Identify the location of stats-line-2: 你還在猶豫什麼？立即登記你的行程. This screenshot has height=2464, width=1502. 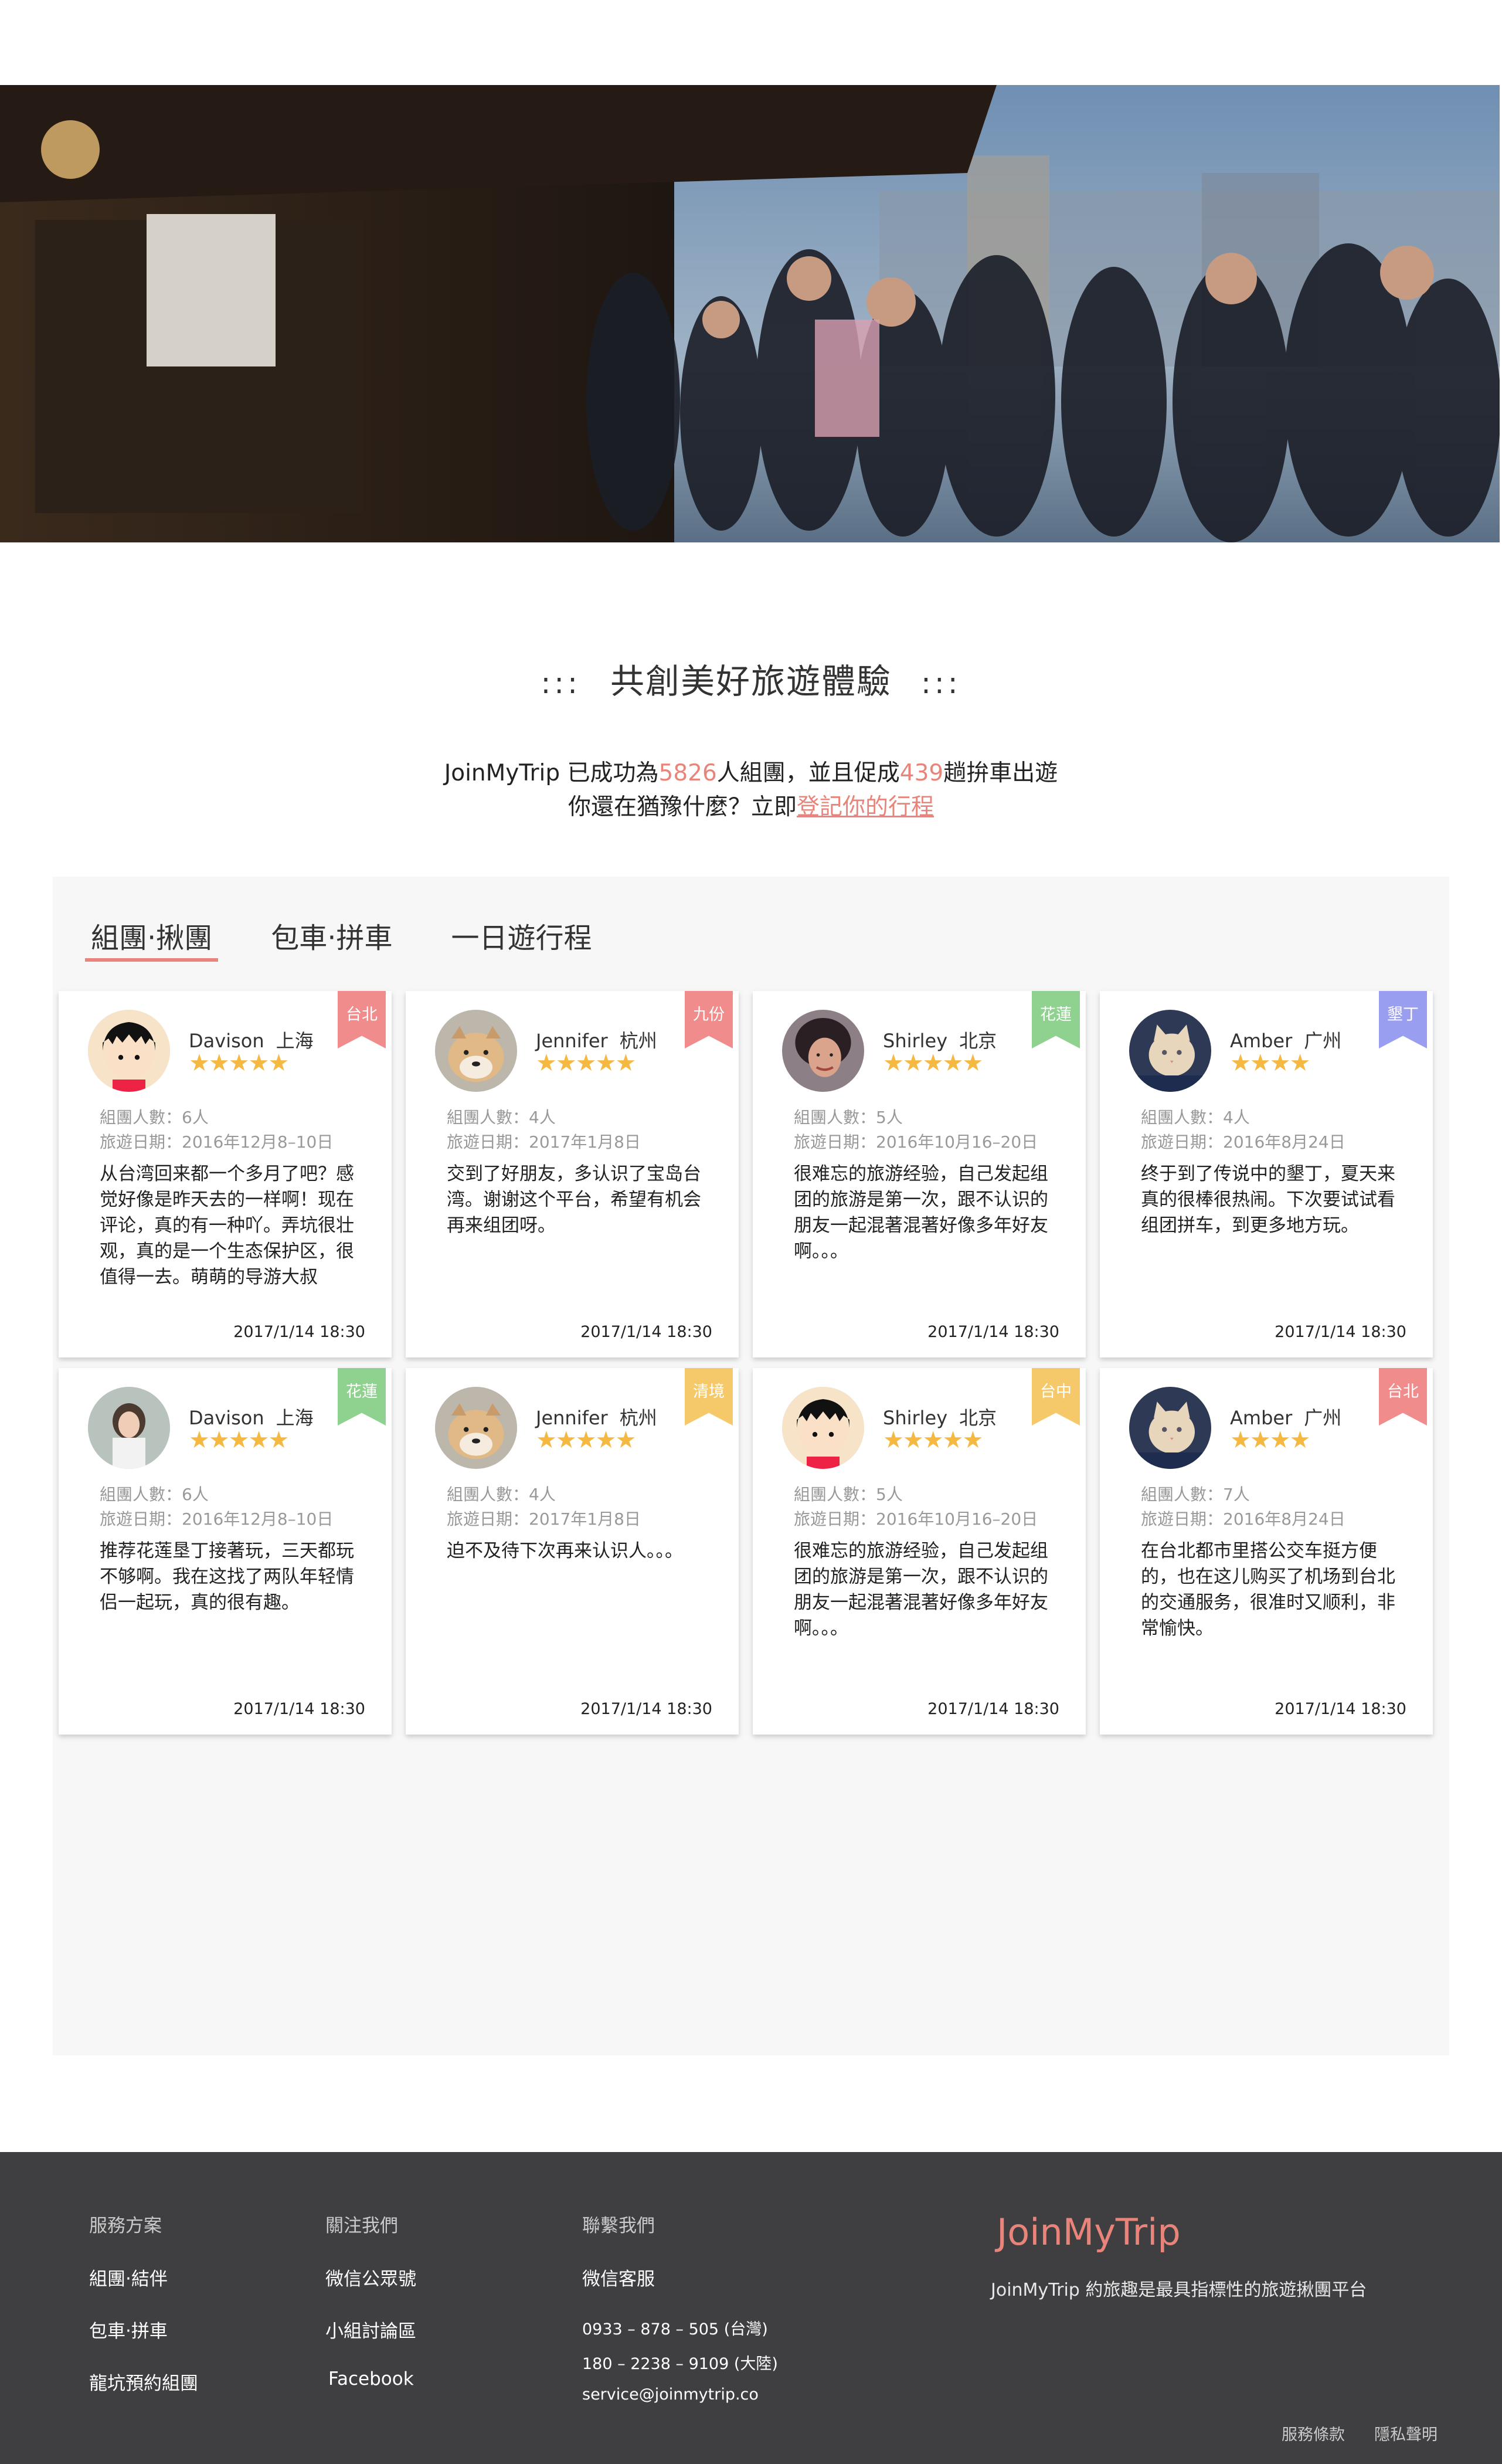
(751, 807).